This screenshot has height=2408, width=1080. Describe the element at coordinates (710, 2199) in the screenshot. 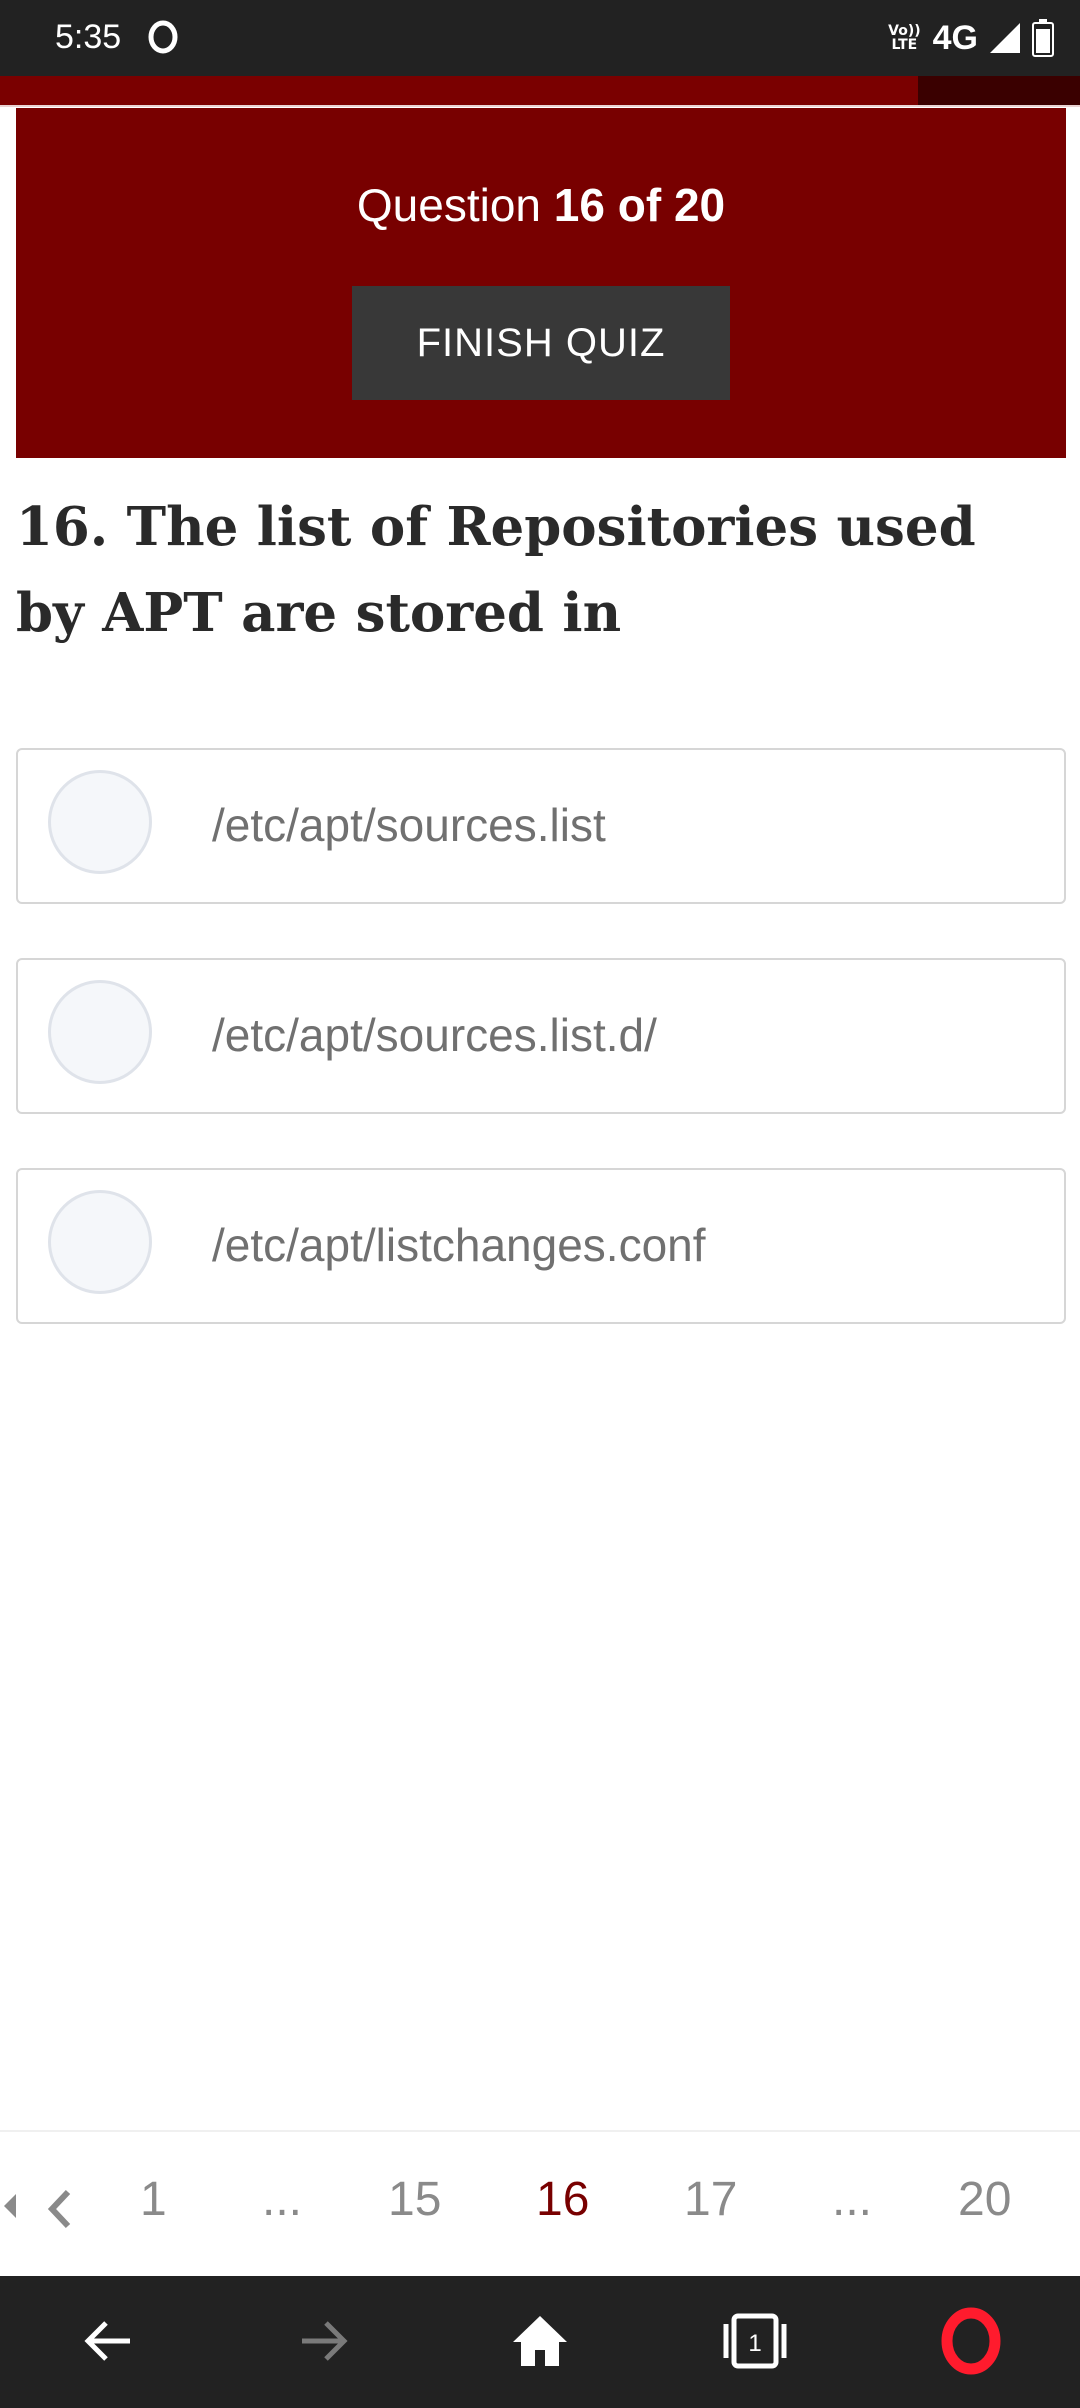

I see `page-link-17: 17` at that location.